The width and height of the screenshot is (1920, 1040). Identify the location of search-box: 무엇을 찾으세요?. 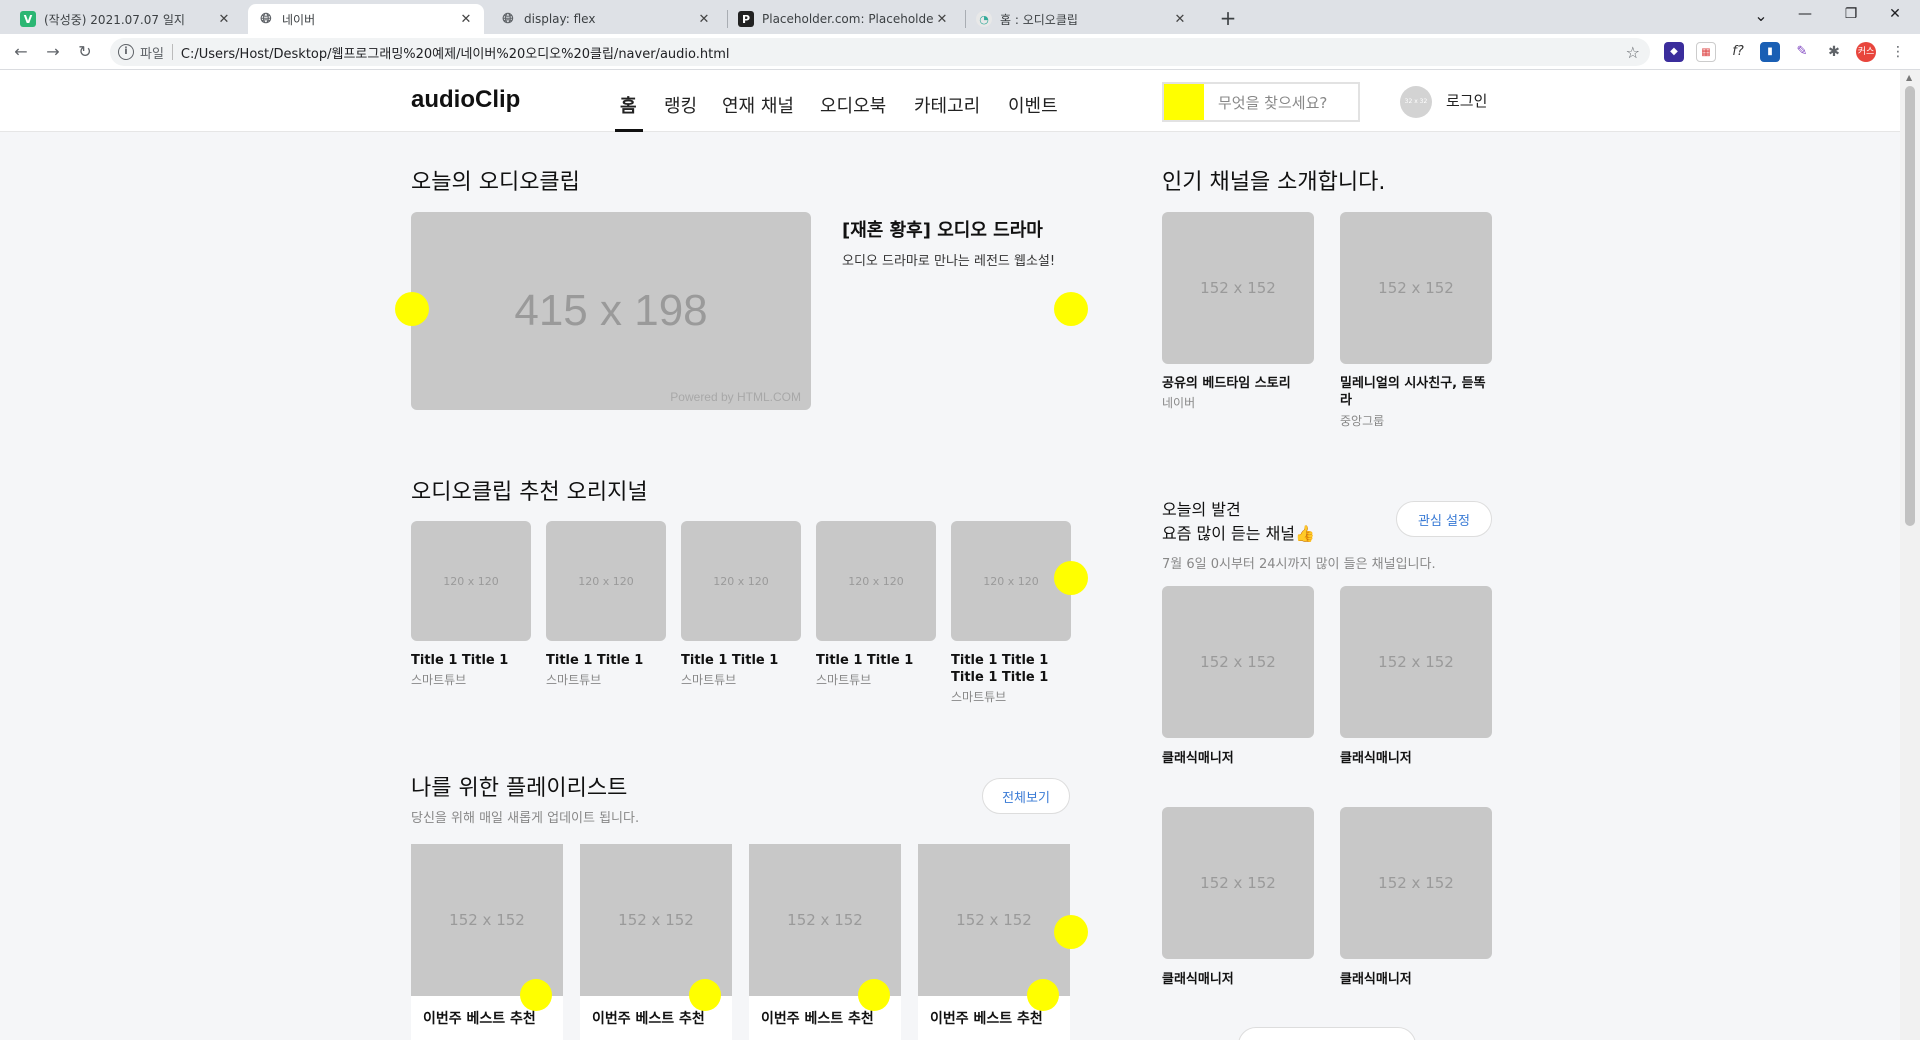
(1261, 102).